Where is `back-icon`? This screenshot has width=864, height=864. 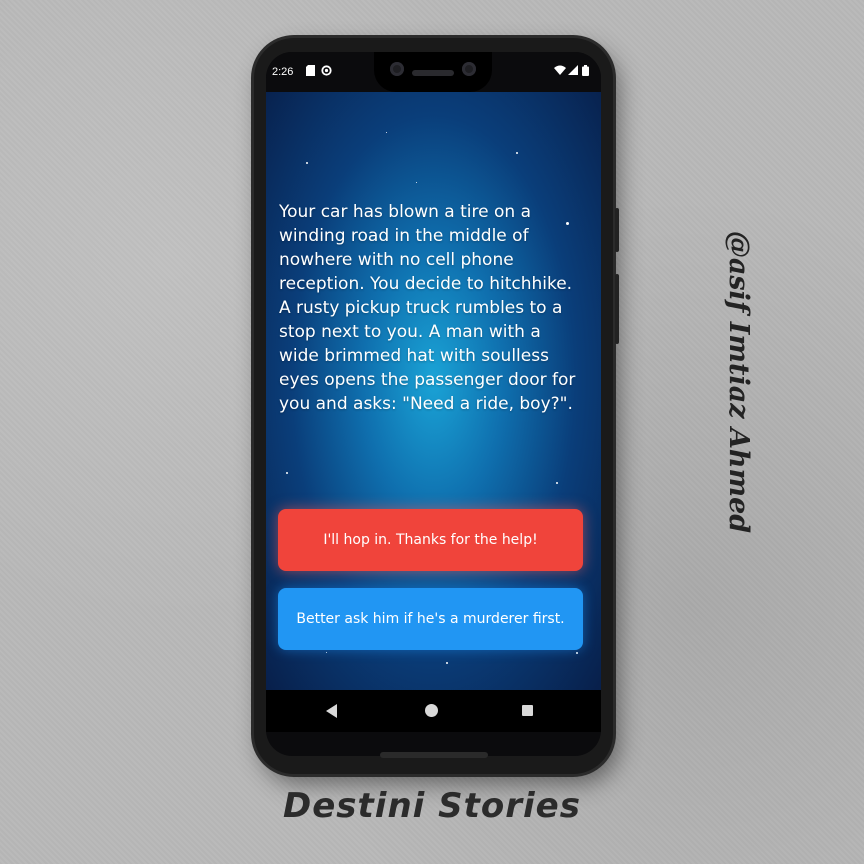 back-icon is located at coordinates (331, 711).